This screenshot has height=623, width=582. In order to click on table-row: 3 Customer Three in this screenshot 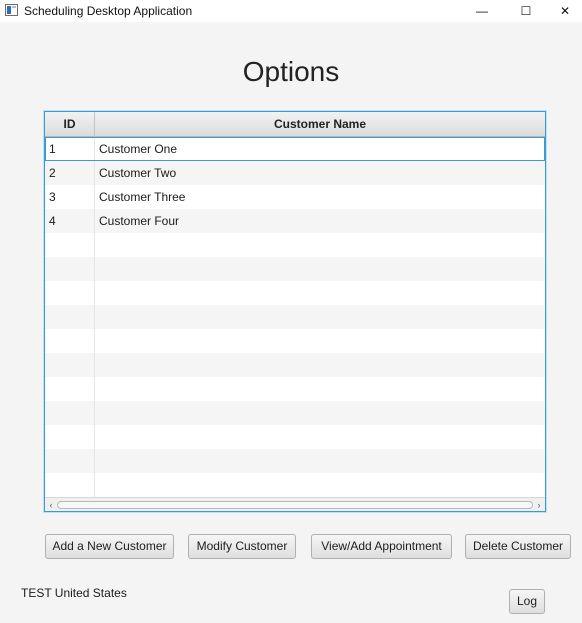, I will do `click(295, 197)`.